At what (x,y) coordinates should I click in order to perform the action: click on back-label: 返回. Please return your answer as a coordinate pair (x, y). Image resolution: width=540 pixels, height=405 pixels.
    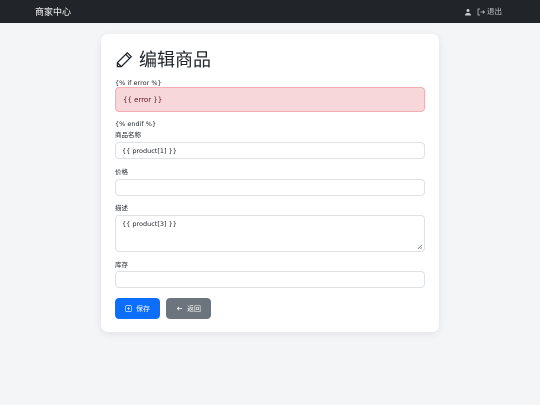
    Looking at the image, I should click on (194, 308).